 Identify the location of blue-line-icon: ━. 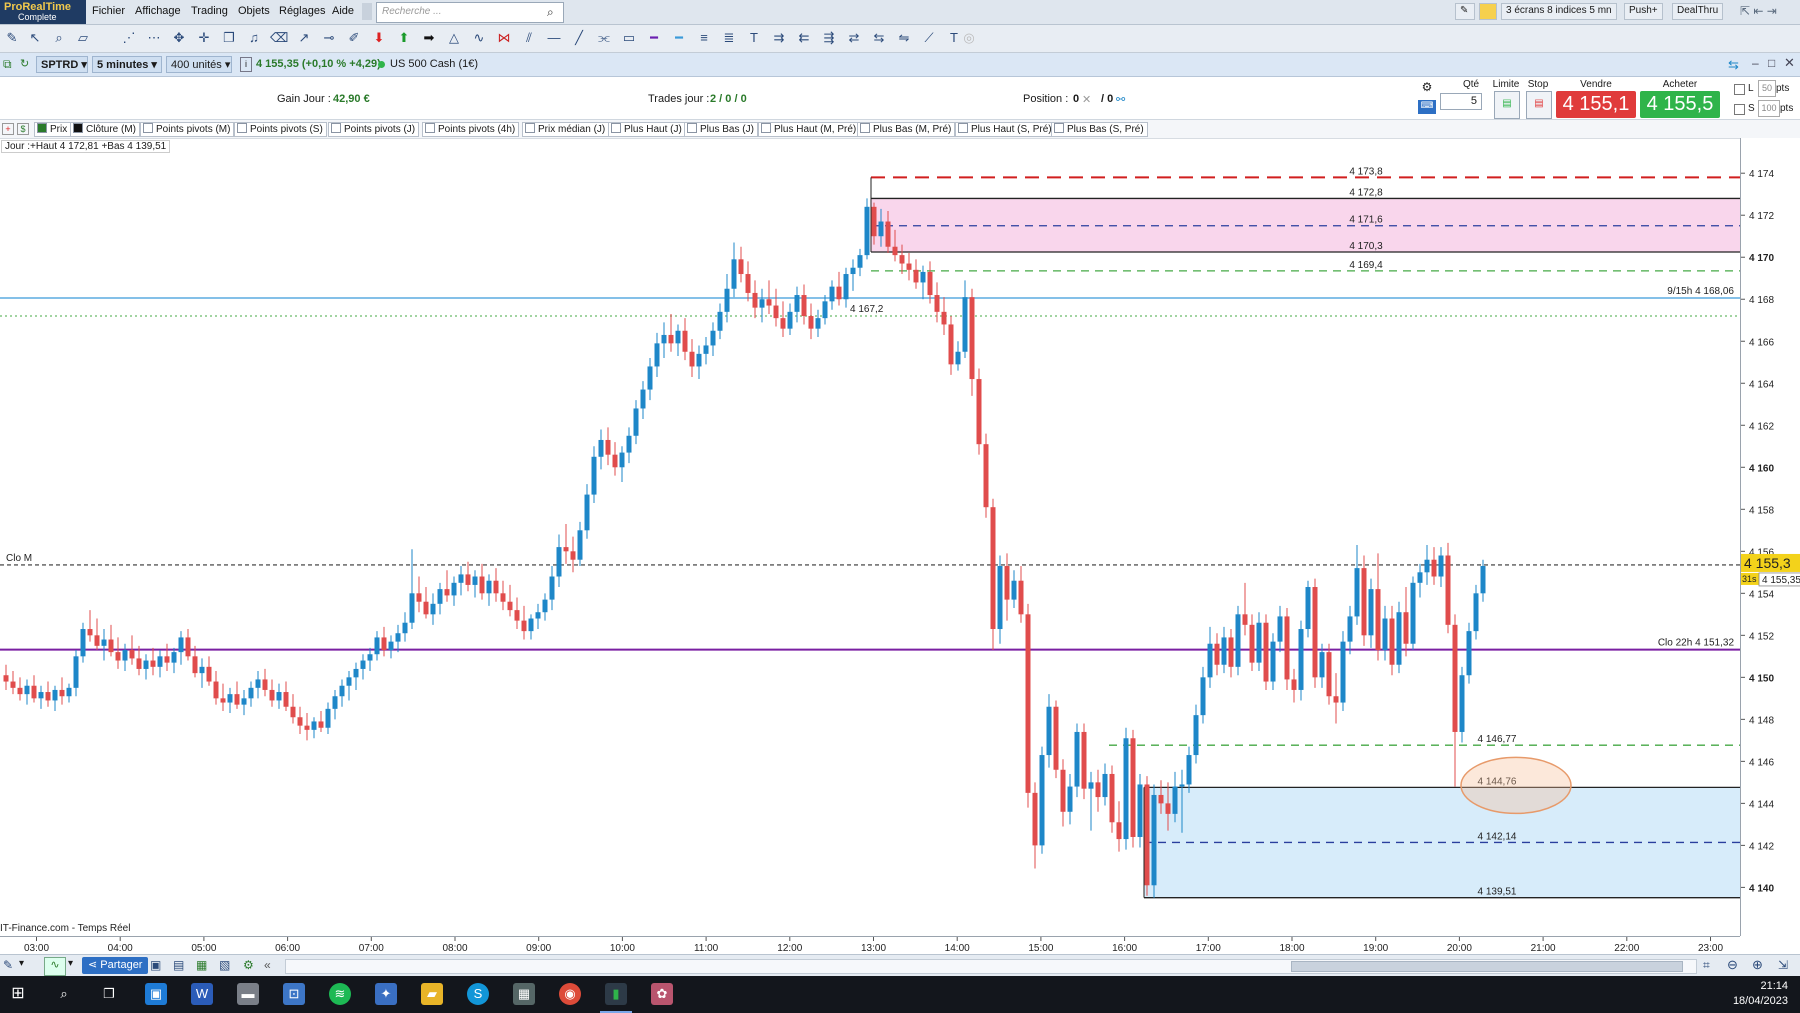
(679, 38).